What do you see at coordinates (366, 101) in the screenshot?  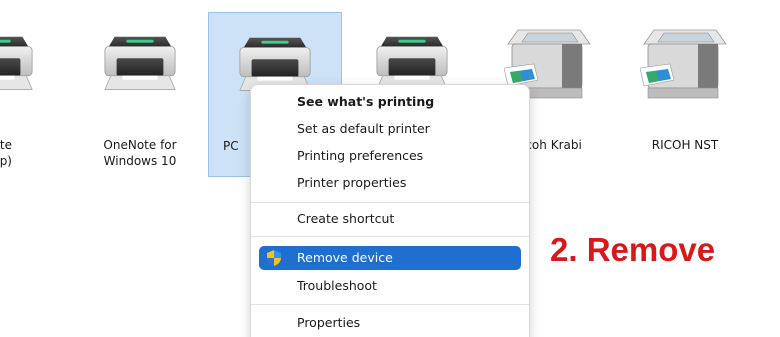 I see `menu-item-label: See what's printing` at bounding box center [366, 101].